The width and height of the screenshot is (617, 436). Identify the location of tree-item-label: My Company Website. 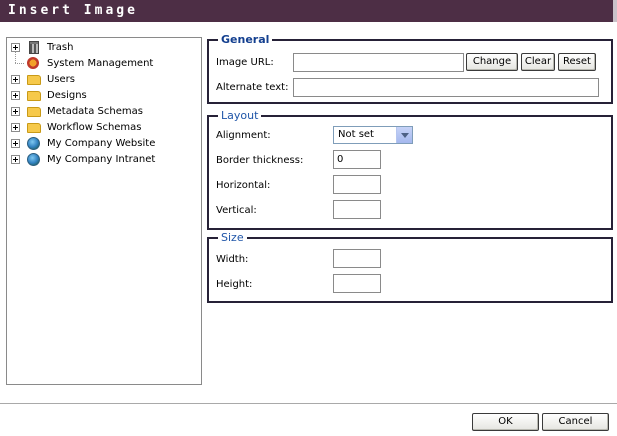
(101, 143).